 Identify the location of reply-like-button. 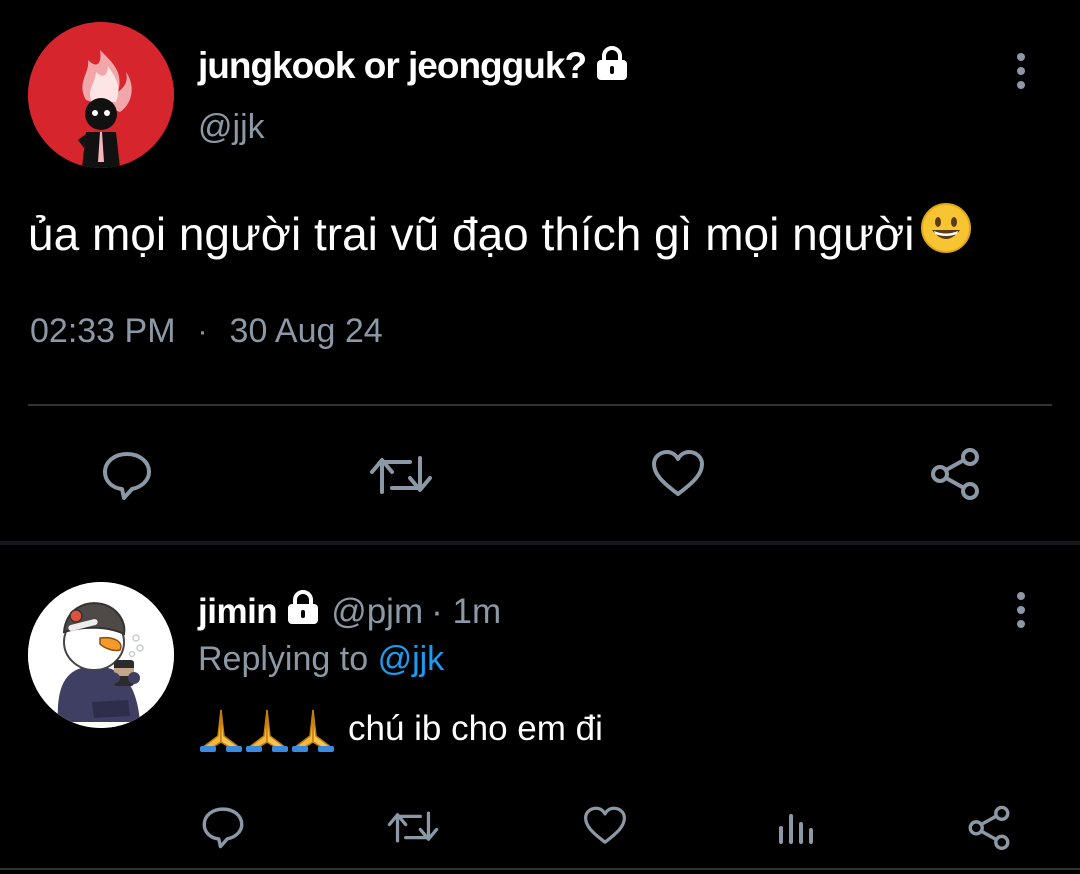
(605, 826).